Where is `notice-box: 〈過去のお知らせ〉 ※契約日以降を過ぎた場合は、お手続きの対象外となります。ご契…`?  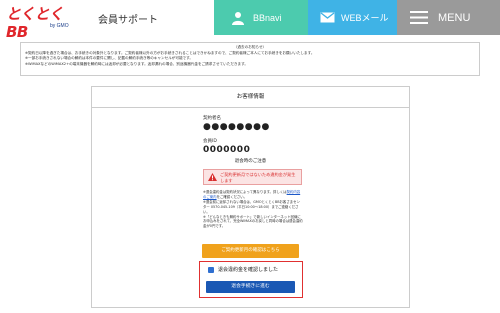 notice-box: 〈過去のお知らせ〉 ※契約日以降を過ぎた場合は、お手続きの対象外となります。ご契… is located at coordinates (250, 59).